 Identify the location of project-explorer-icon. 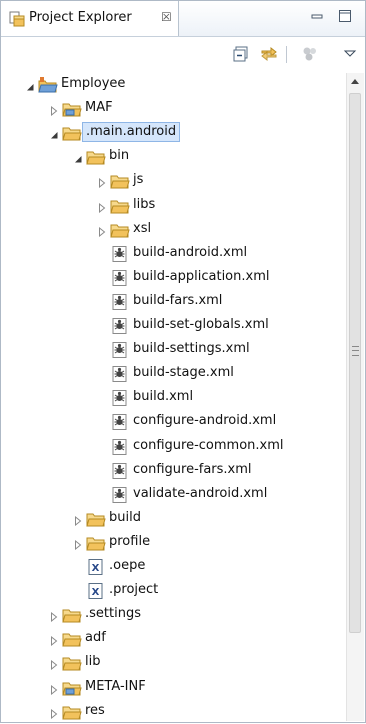
(17, 19).